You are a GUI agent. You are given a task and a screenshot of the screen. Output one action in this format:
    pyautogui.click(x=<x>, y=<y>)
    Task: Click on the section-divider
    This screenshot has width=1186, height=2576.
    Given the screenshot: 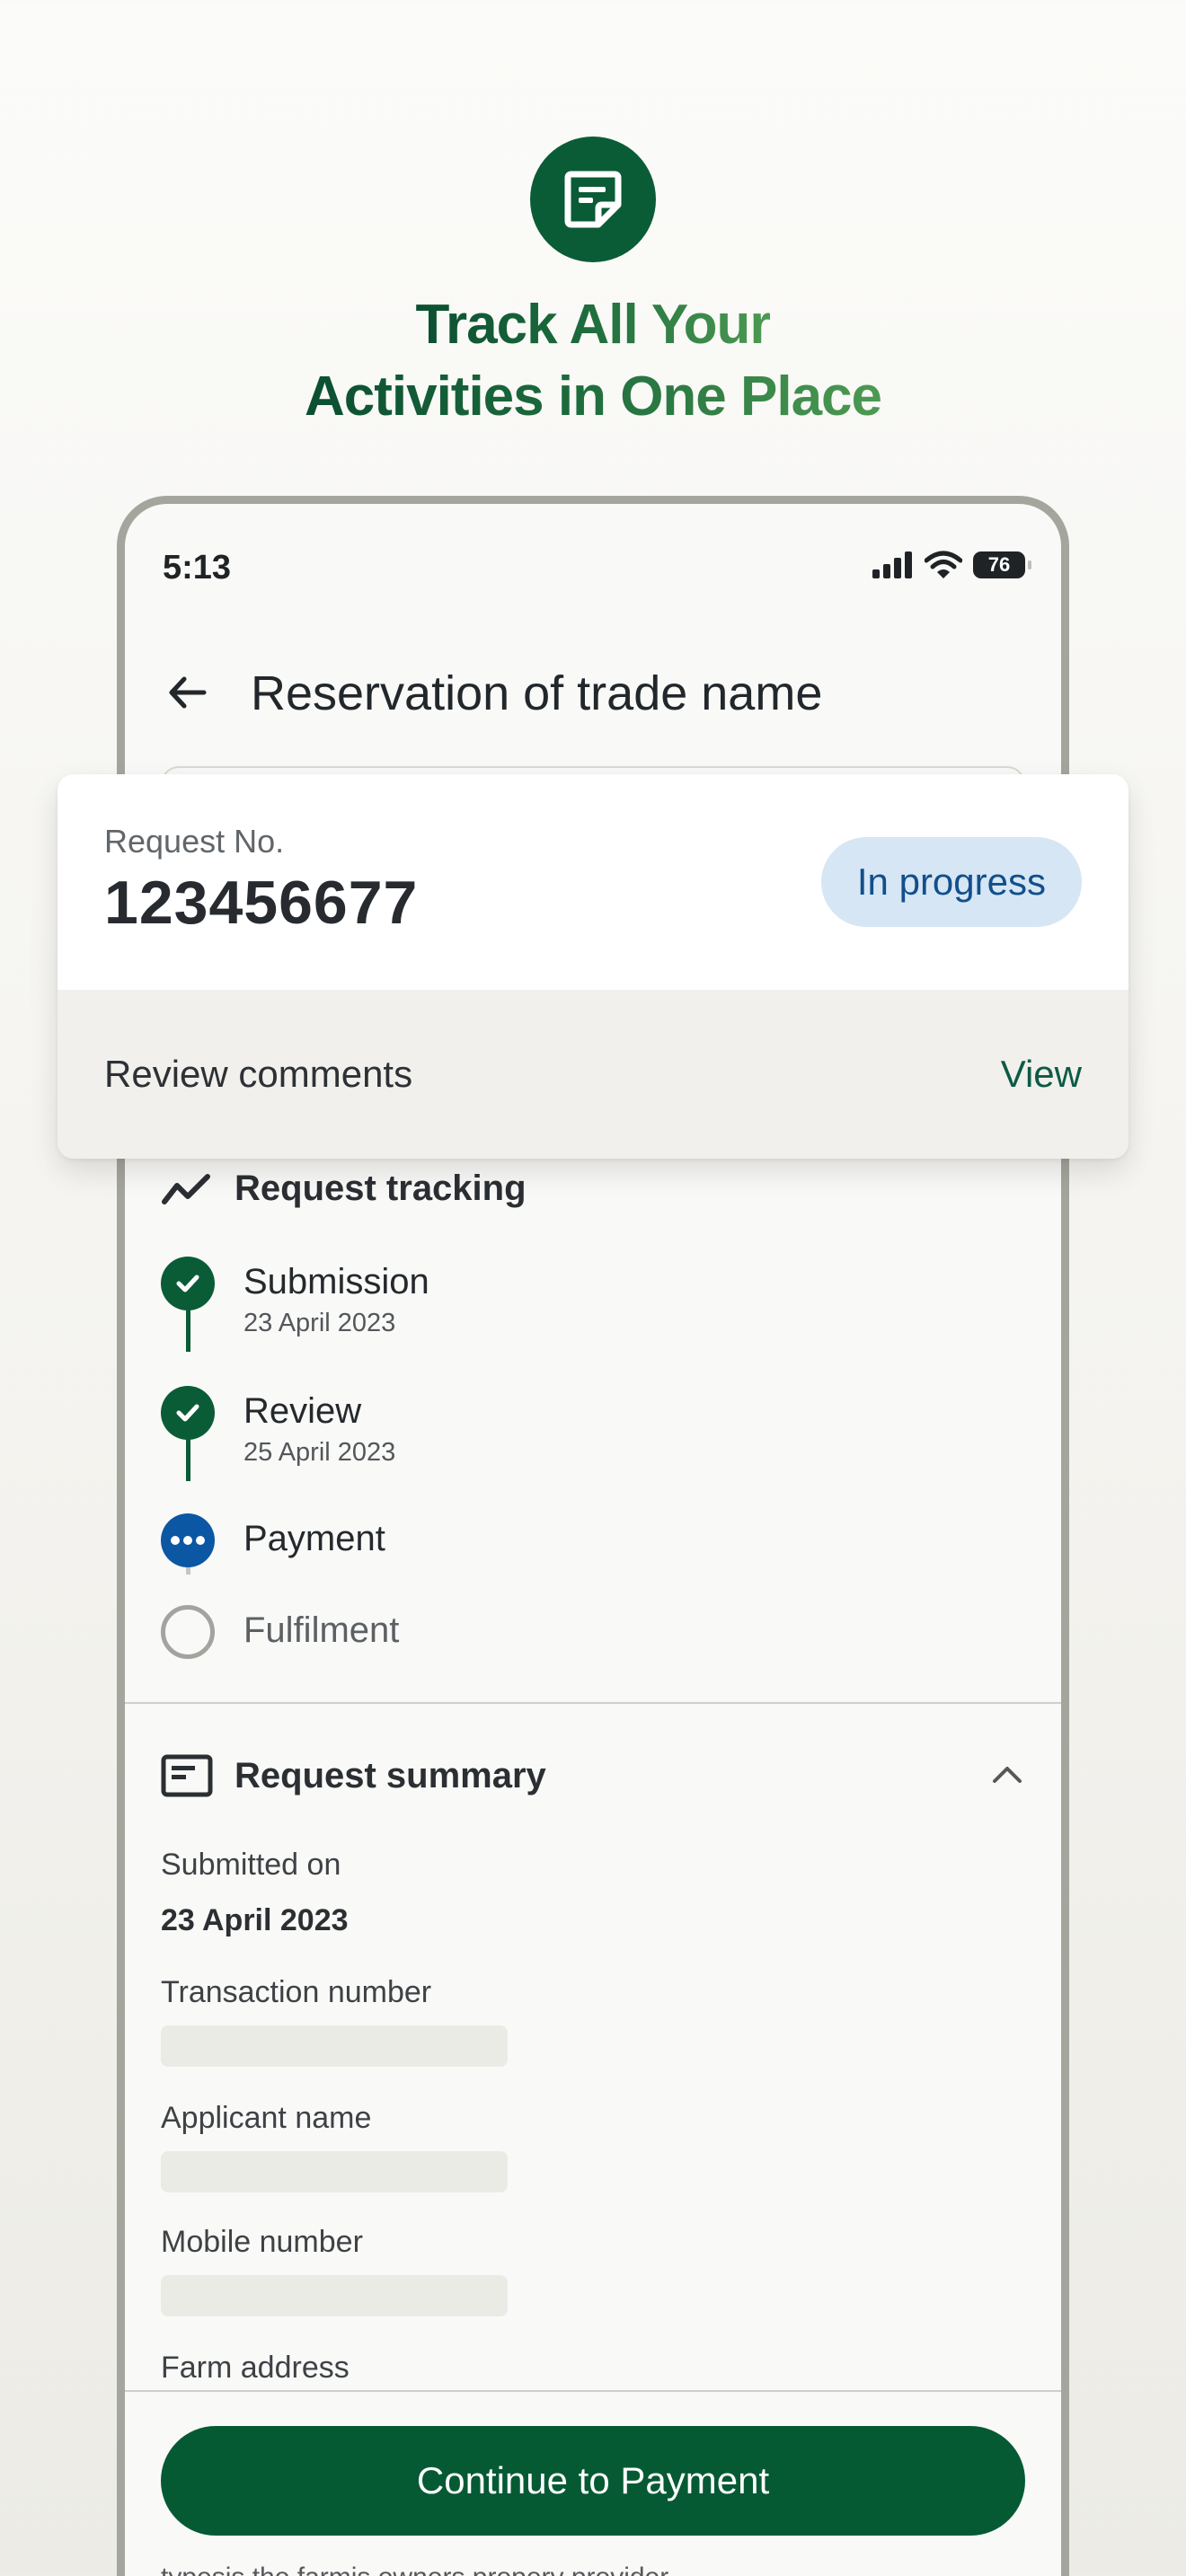 What is the action you would take?
    pyautogui.click(x=593, y=1703)
    